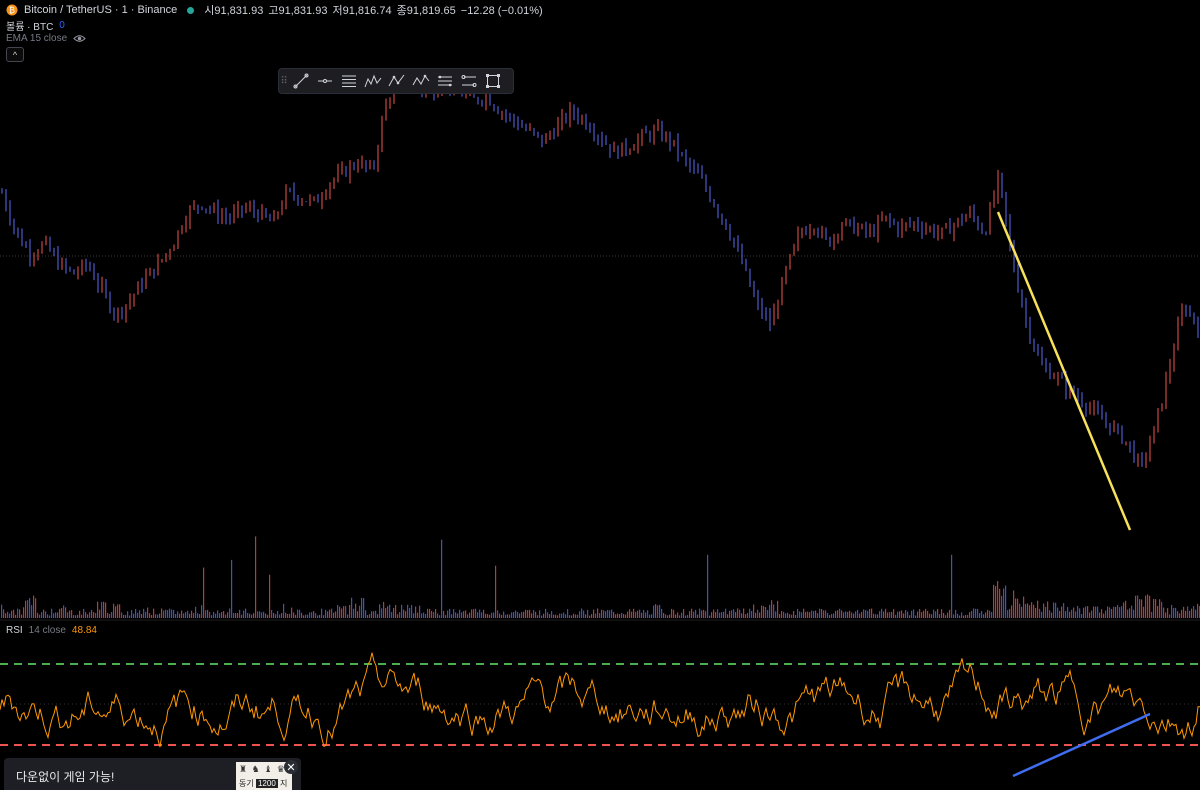 The width and height of the screenshot is (1200, 790). Describe the element at coordinates (262, 769) in the screenshot. I see `ad-image-figures: ♜ ♞ ♝ ♛` at that location.